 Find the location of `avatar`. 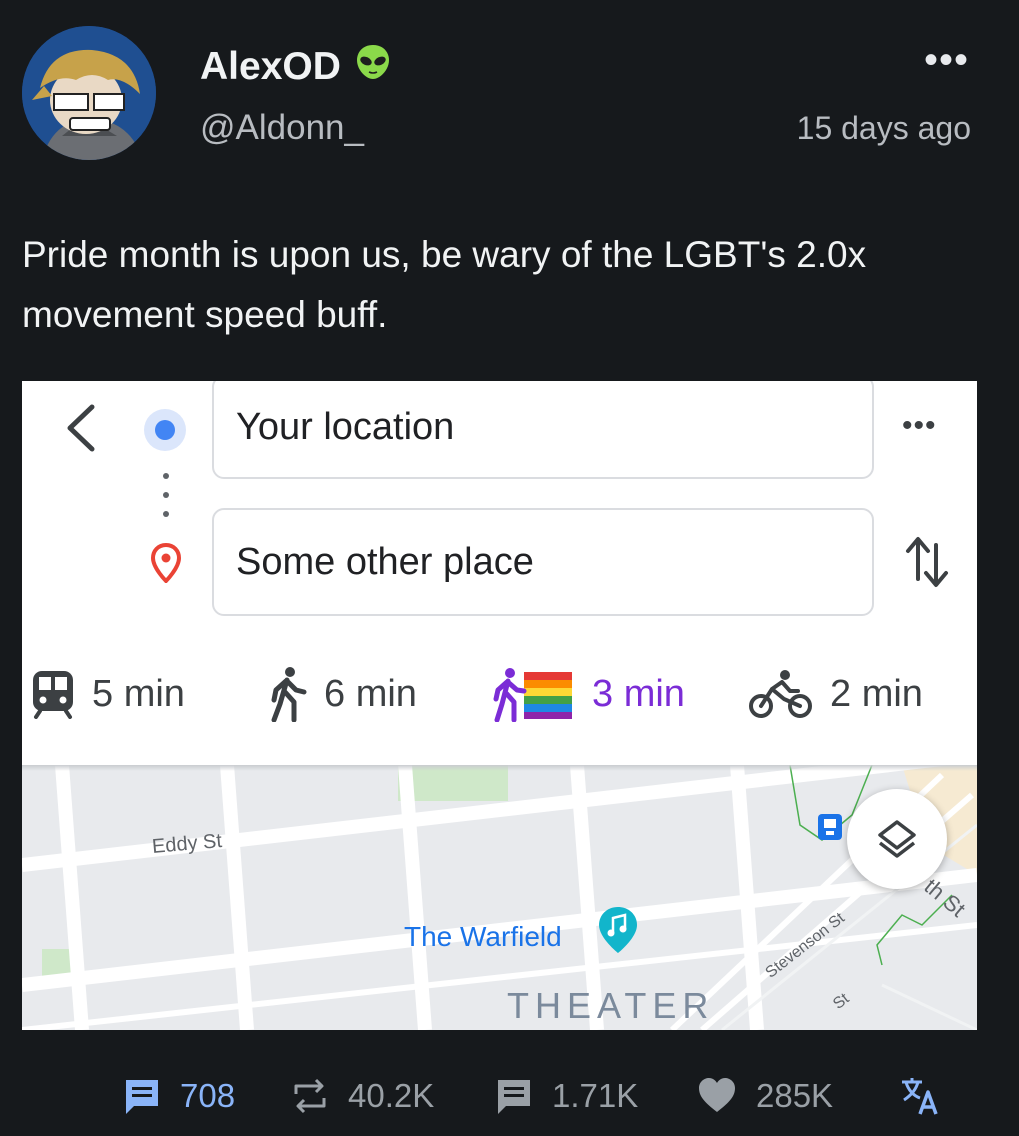

avatar is located at coordinates (89, 93).